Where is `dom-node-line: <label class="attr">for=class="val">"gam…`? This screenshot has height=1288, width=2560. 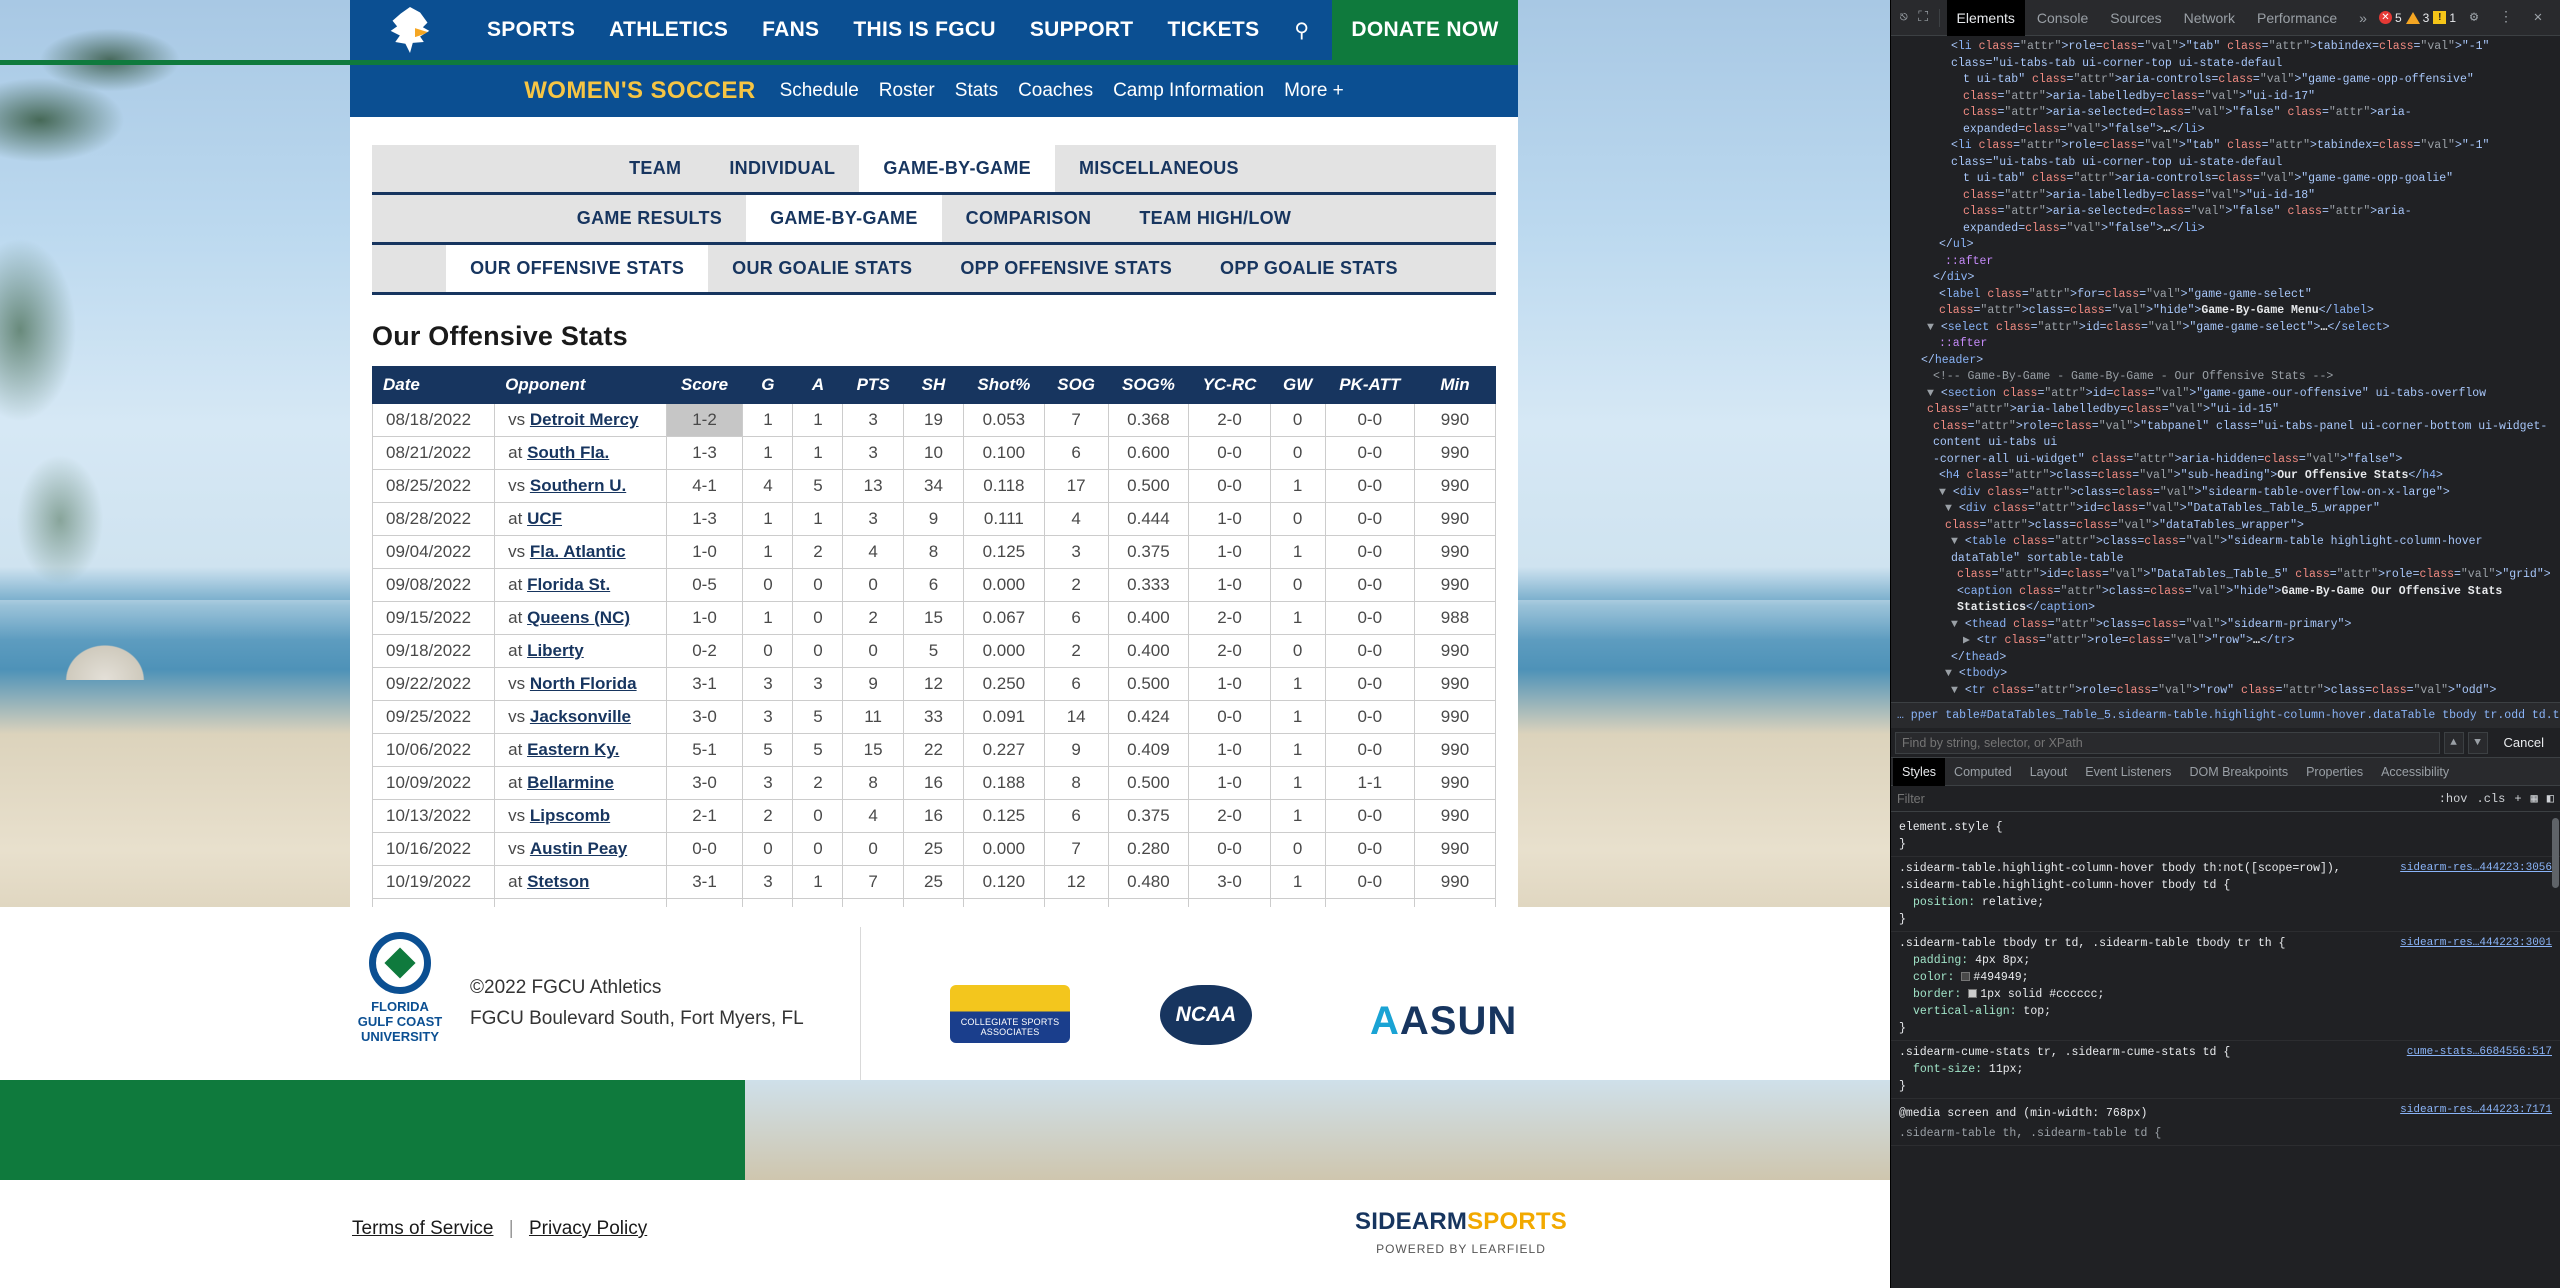
dom-node-line: <label class="attr">for=class="val">"gam… is located at coordinates (2225, 303).